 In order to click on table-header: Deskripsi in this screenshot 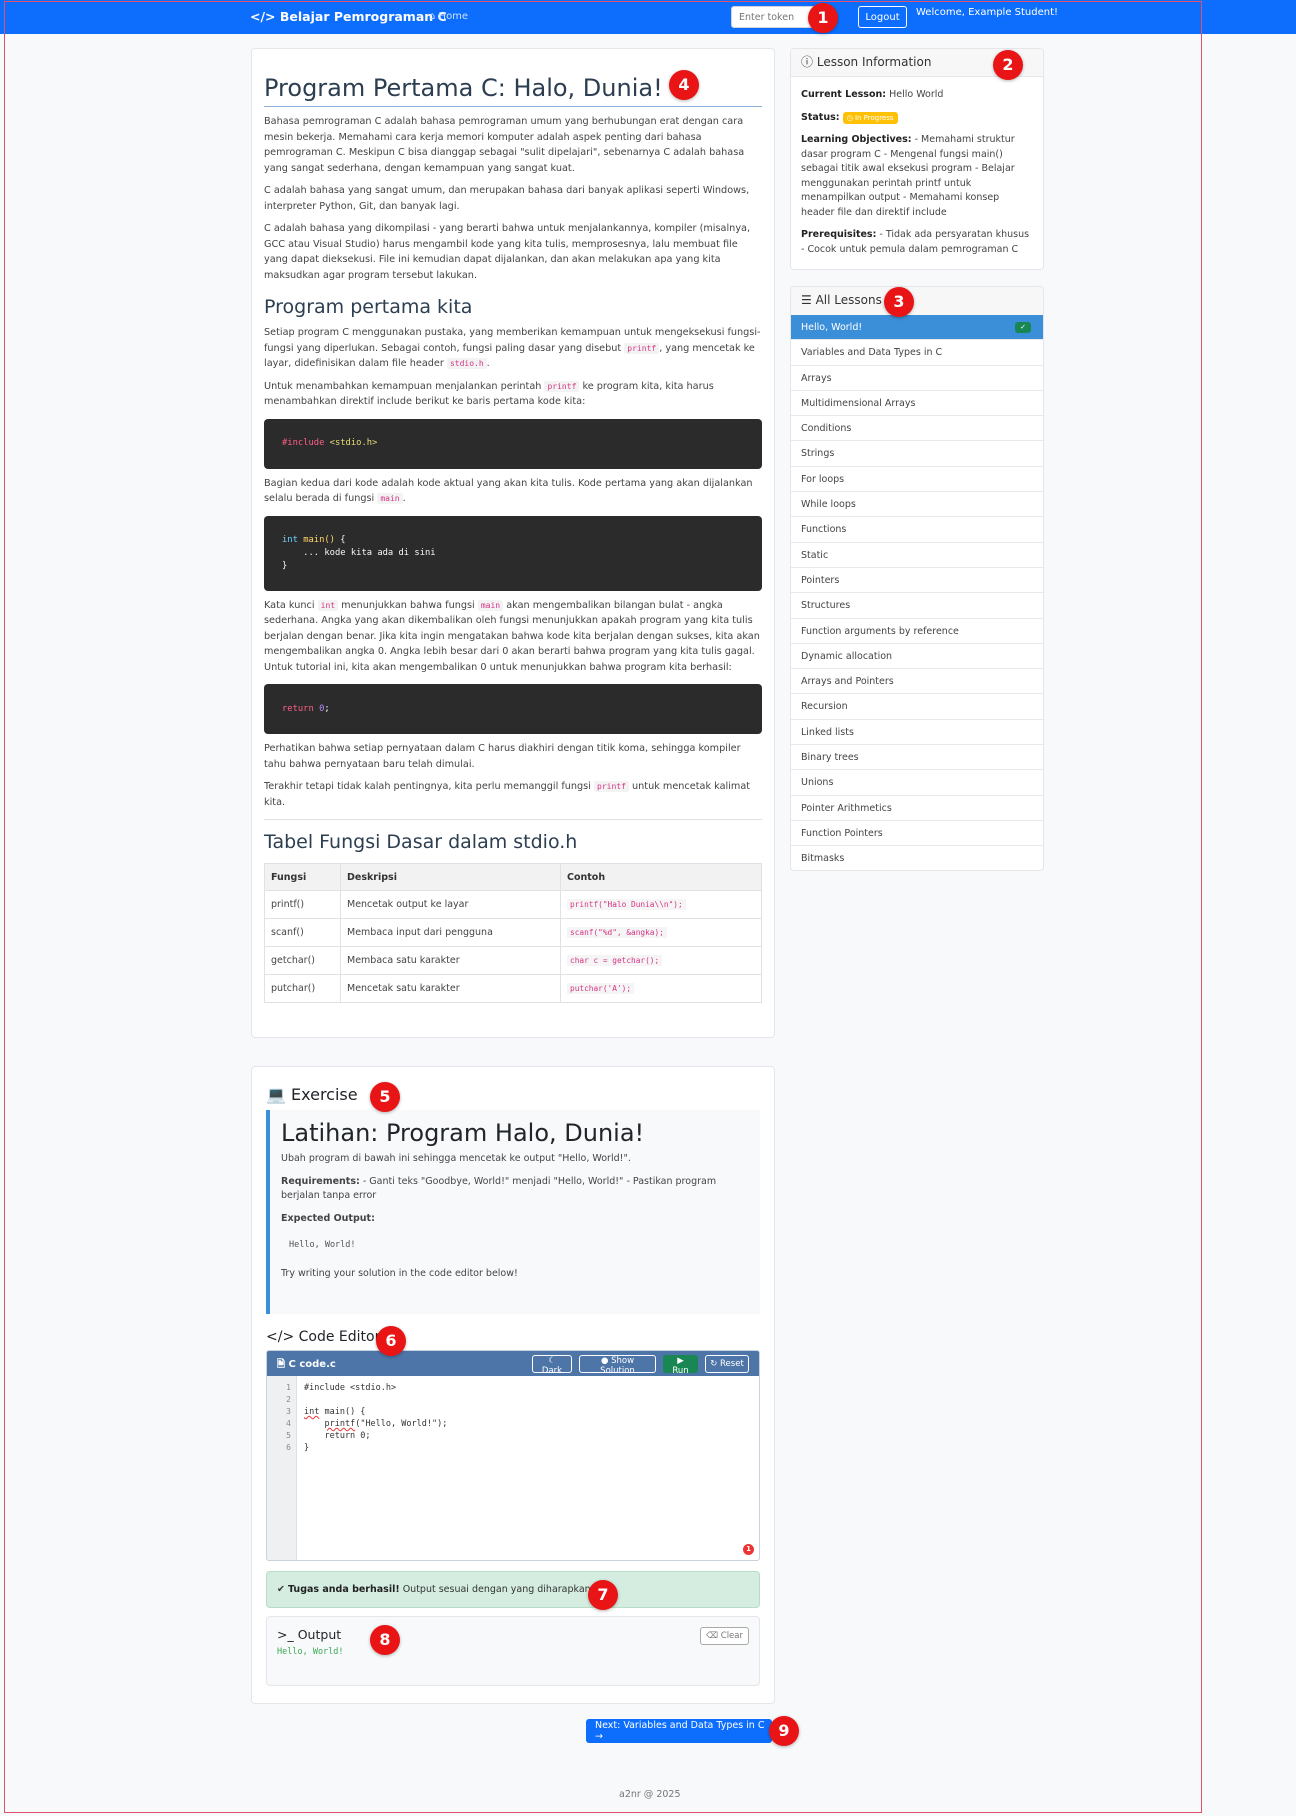, I will do `click(450, 877)`.